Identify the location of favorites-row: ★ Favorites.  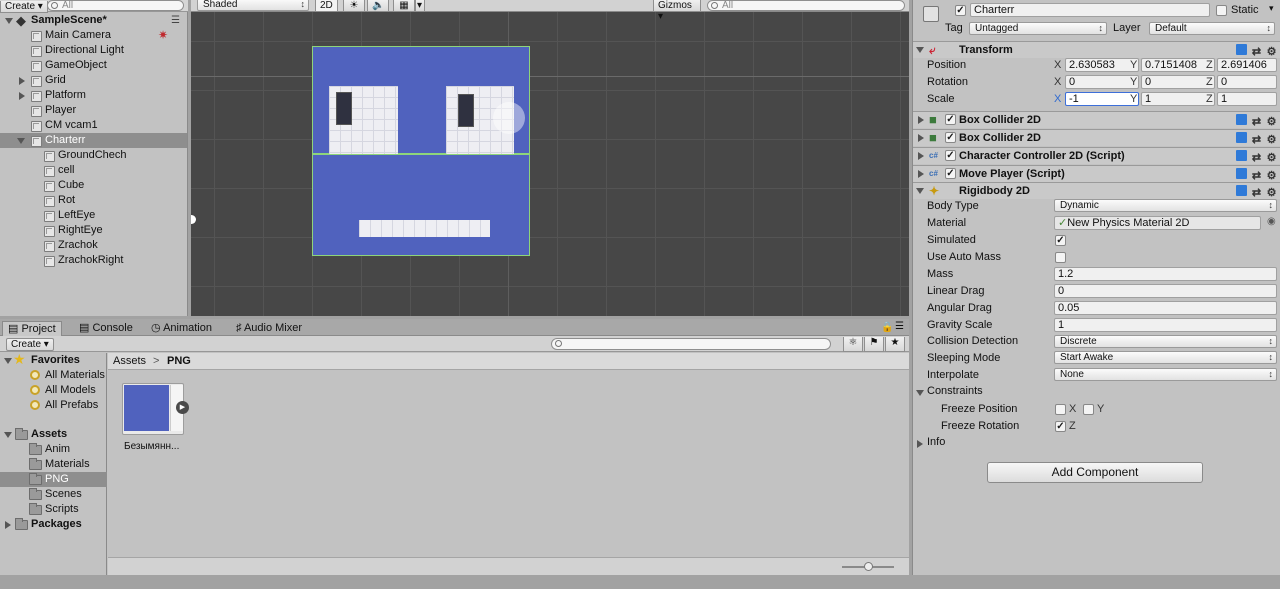
(53, 360).